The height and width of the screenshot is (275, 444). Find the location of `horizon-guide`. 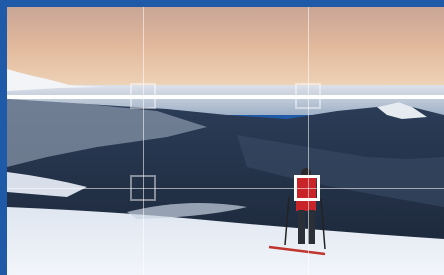

horizon-guide is located at coordinates (225, 97).